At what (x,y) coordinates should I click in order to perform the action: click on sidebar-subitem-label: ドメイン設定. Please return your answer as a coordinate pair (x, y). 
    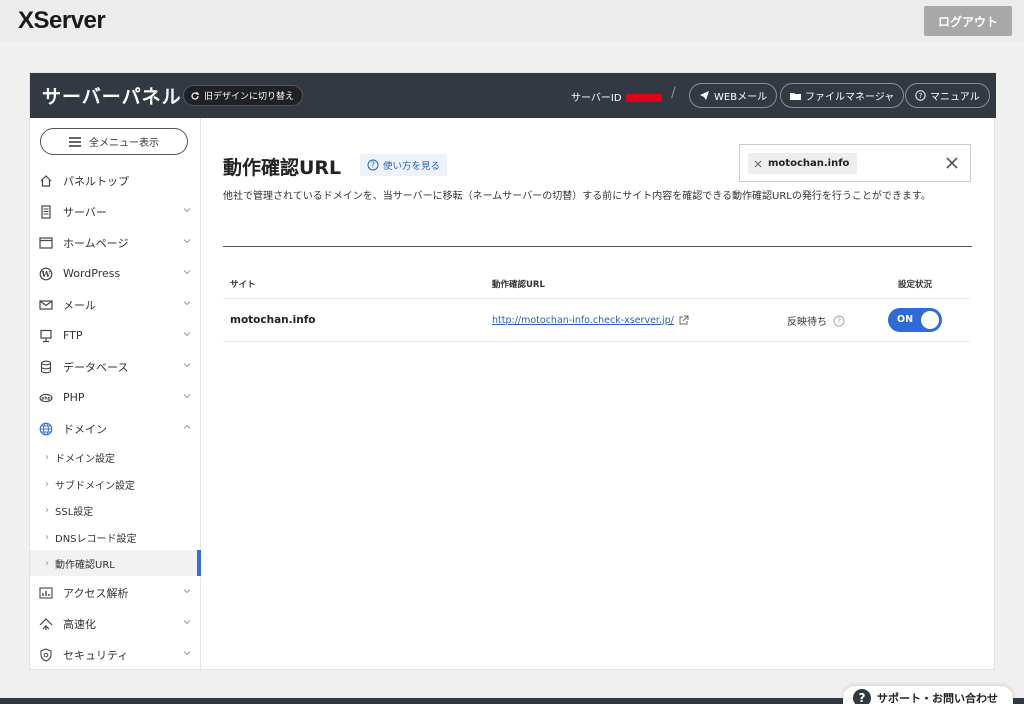
    Looking at the image, I should click on (85, 459).